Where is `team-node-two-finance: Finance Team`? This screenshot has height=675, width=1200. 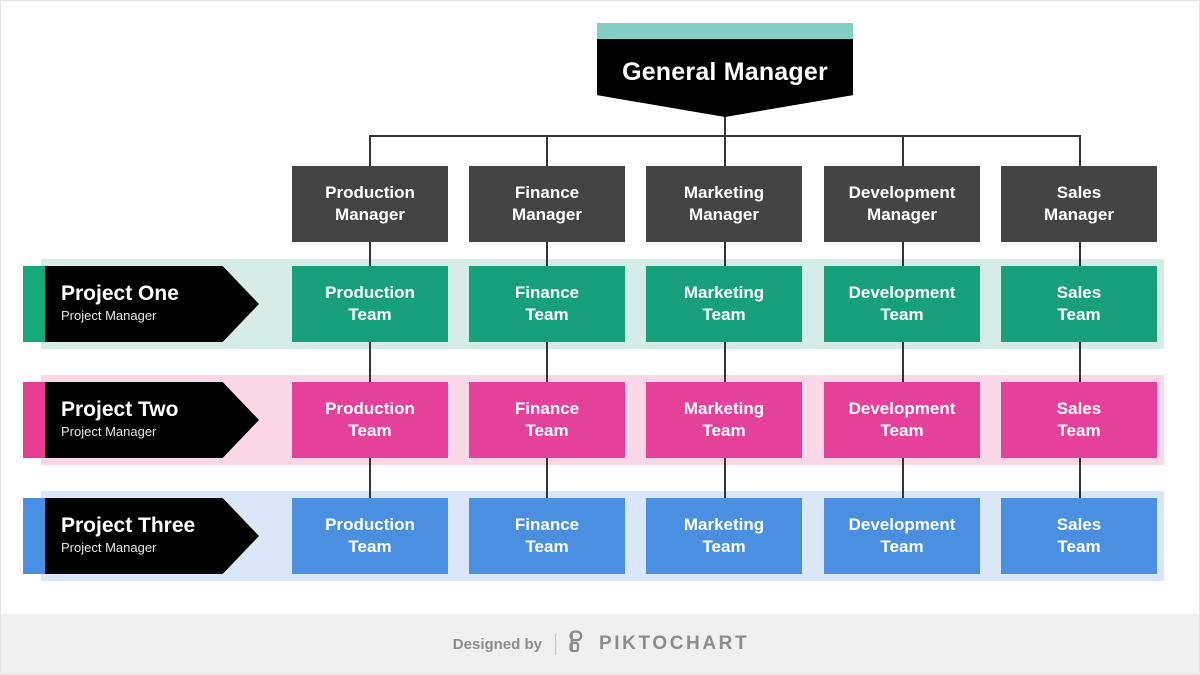 team-node-two-finance: Finance Team is located at coordinates (547, 420).